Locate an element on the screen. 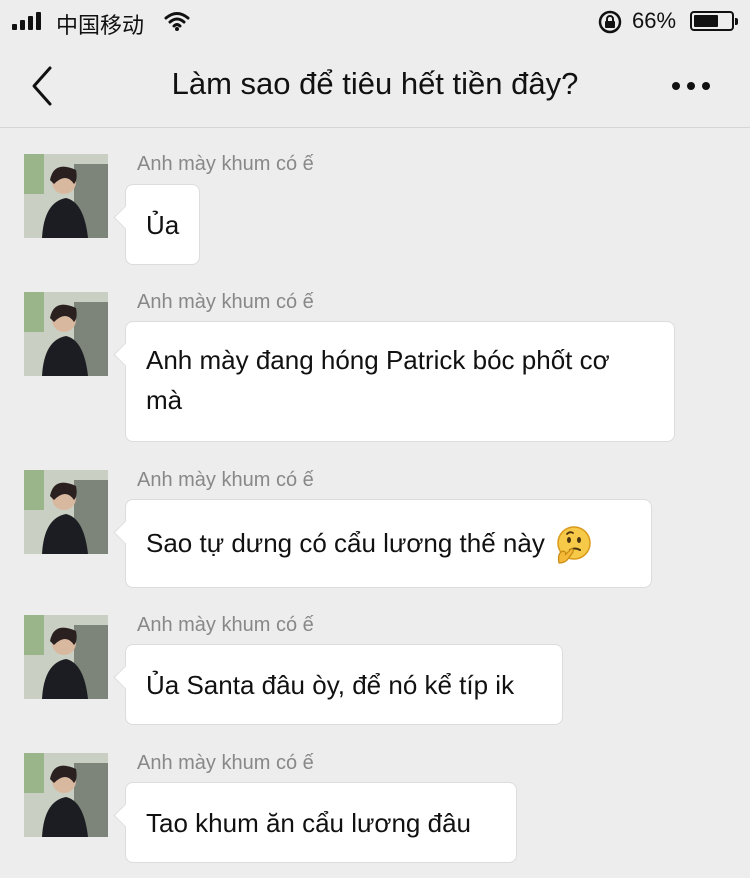 This screenshot has width=750, height=878. battery-fill is located at coordinates (706, 21).